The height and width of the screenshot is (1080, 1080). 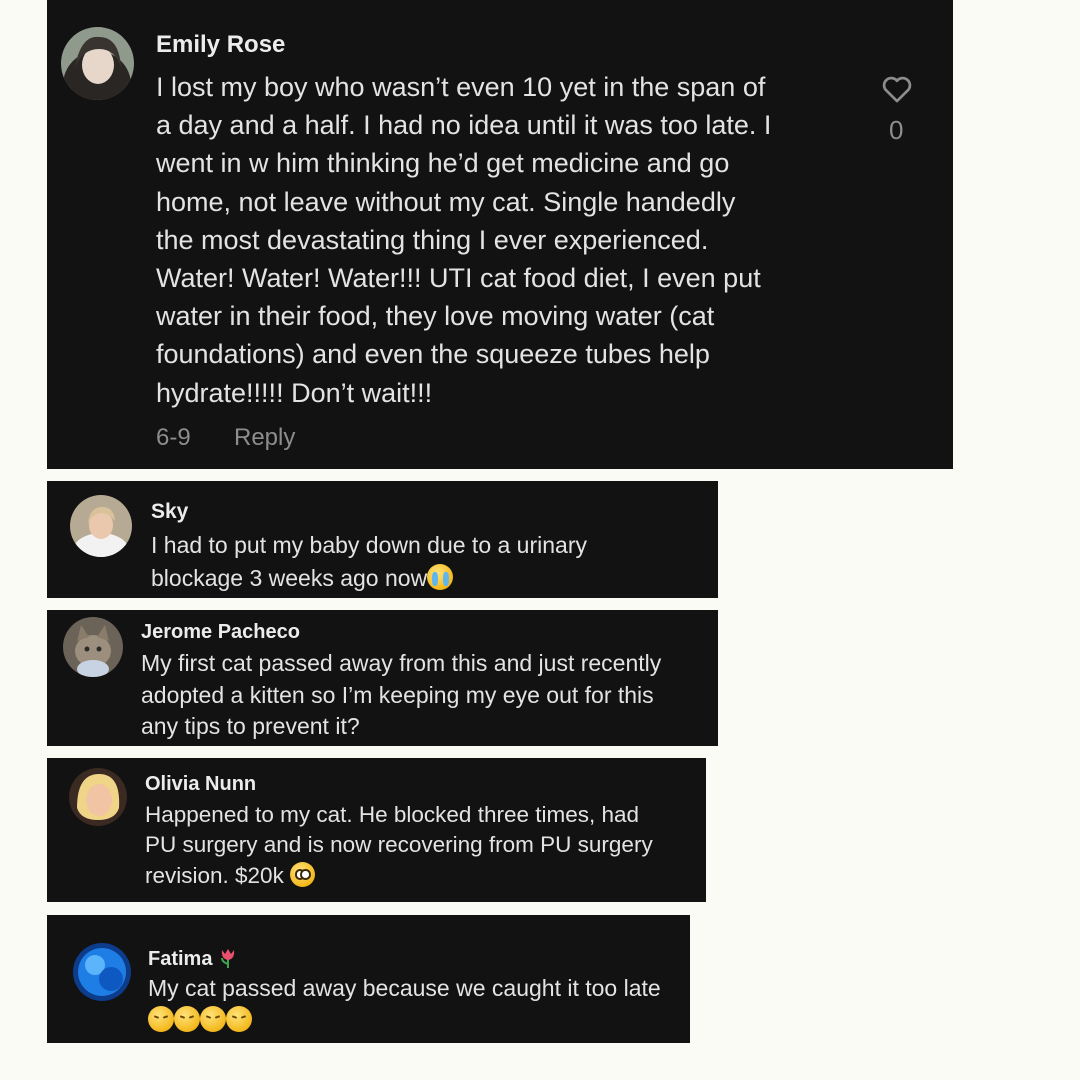 What do you see at coordinates (289, 577) in the screenshot?
I see `comment-line-text: blockage 3 weeks ago now` at bounding box center [289, 577].